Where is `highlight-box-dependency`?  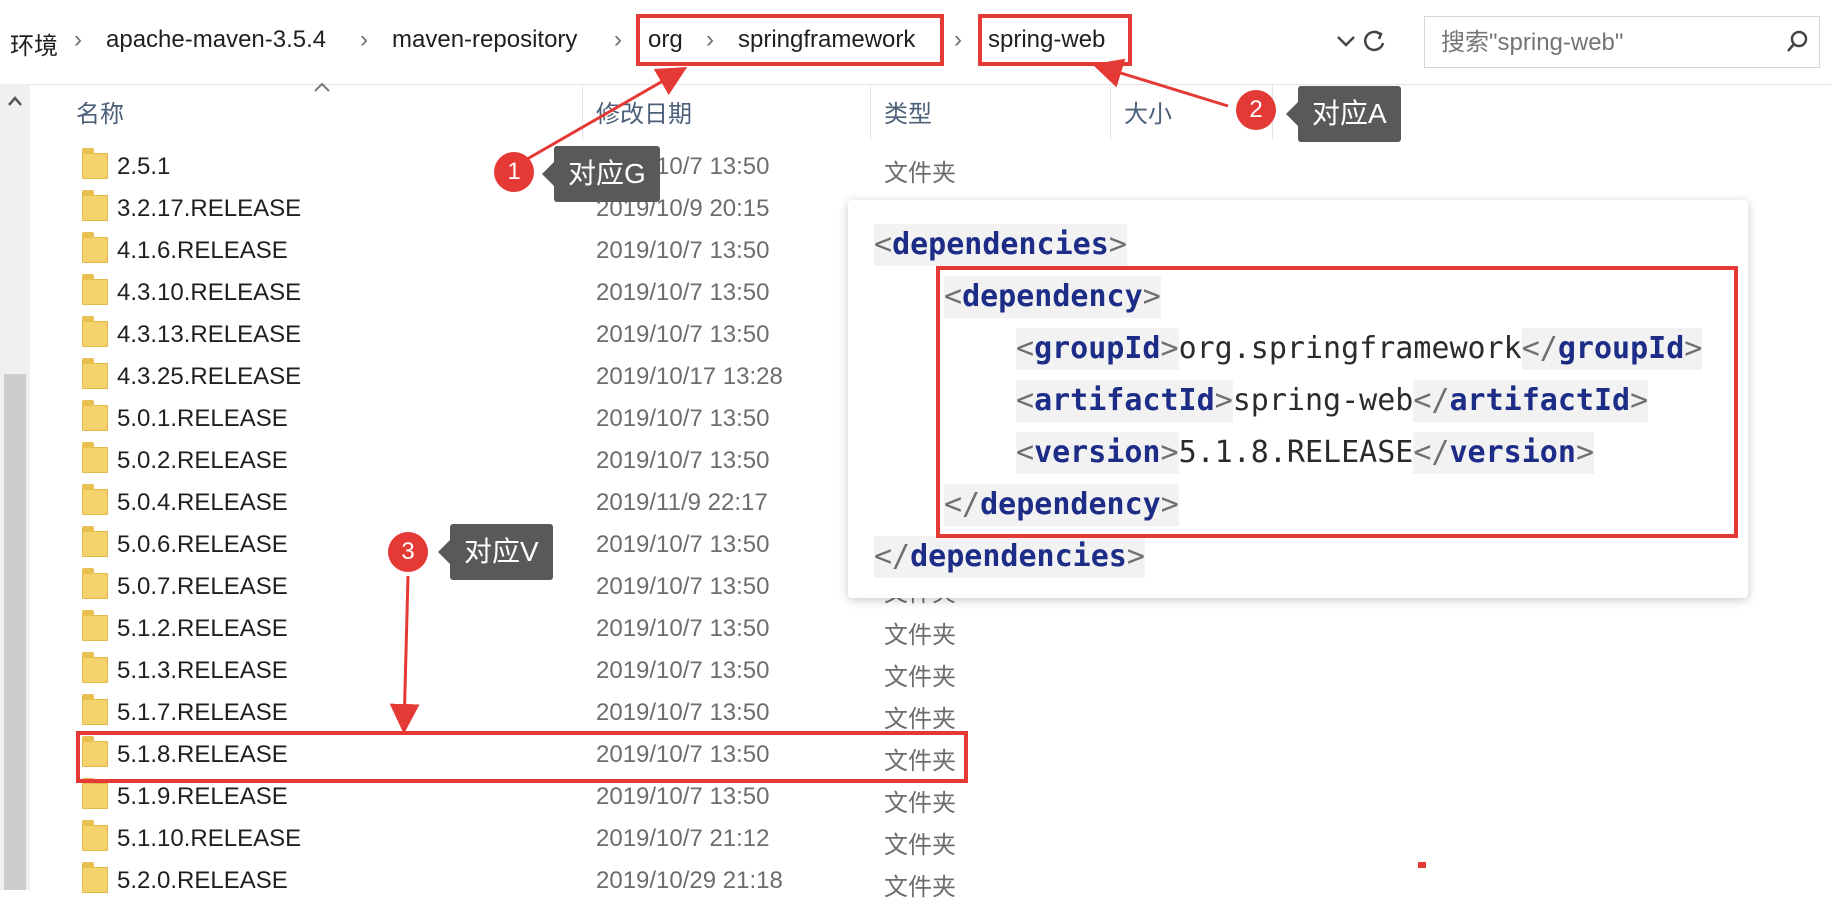 highlight-box-dependency is located at coordinates (1337, 402).